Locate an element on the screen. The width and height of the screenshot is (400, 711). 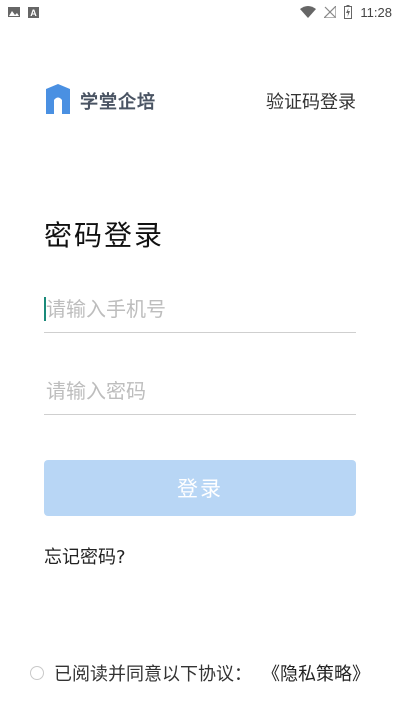
header: 学堂企培 验证码登录 is located at coordinates (200, 101).